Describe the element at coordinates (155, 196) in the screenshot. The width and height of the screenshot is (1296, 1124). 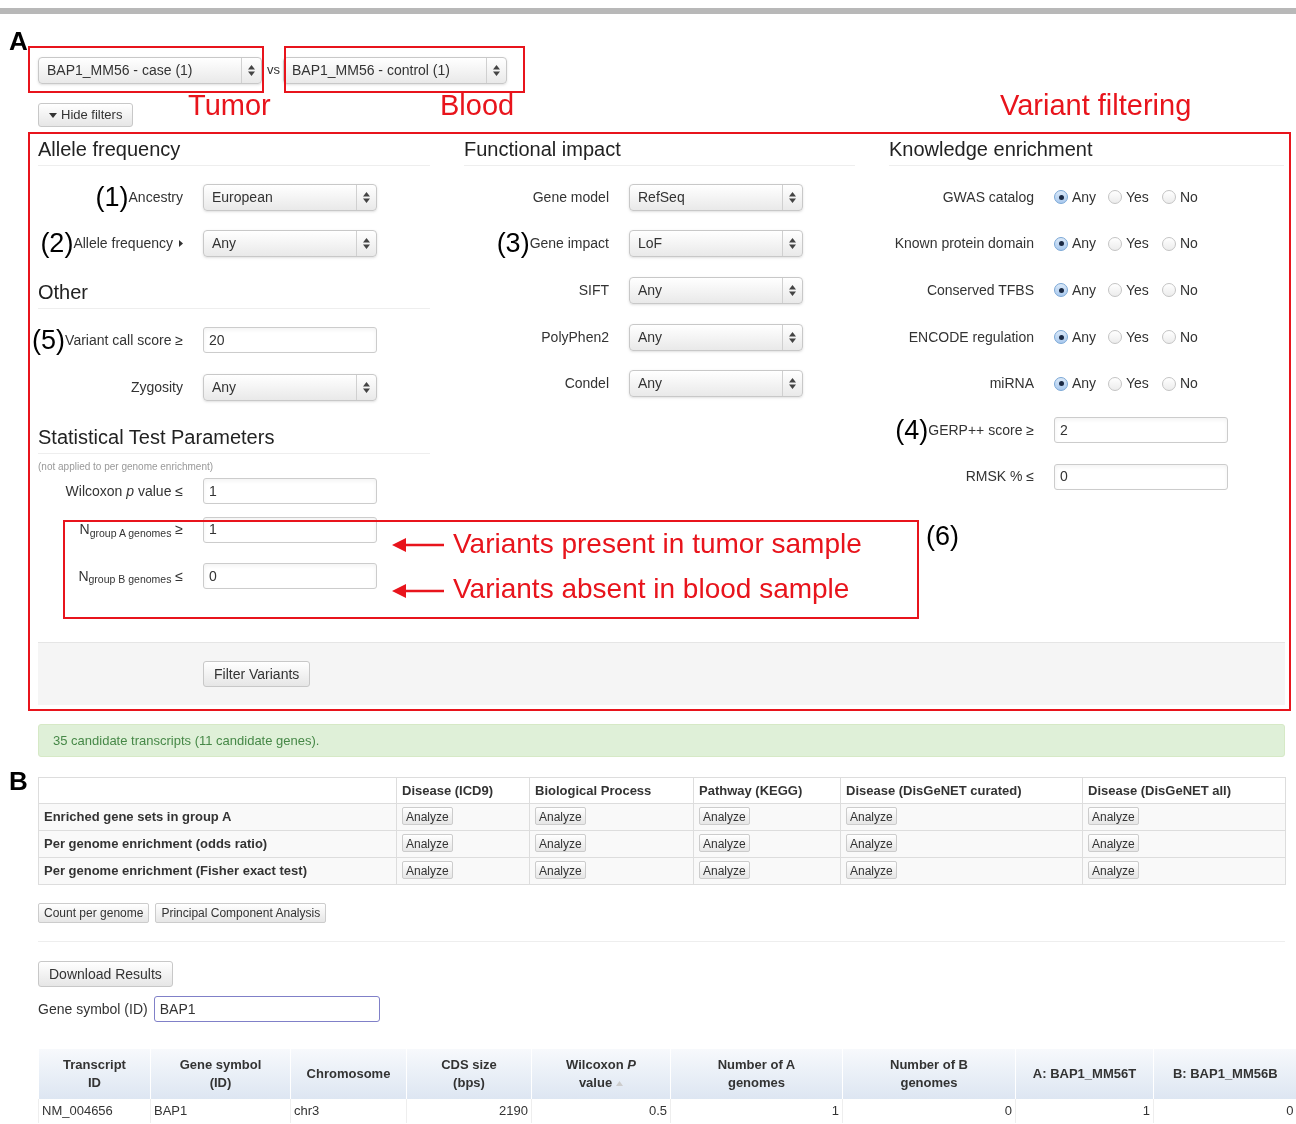
I see `field-label: Ancestry` at that location.